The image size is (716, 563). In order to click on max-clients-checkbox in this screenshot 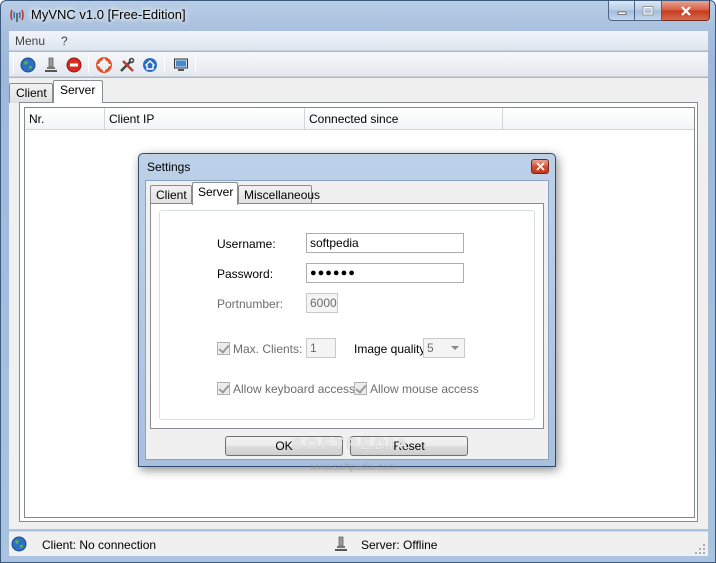, I will do `click(223, 348)`.